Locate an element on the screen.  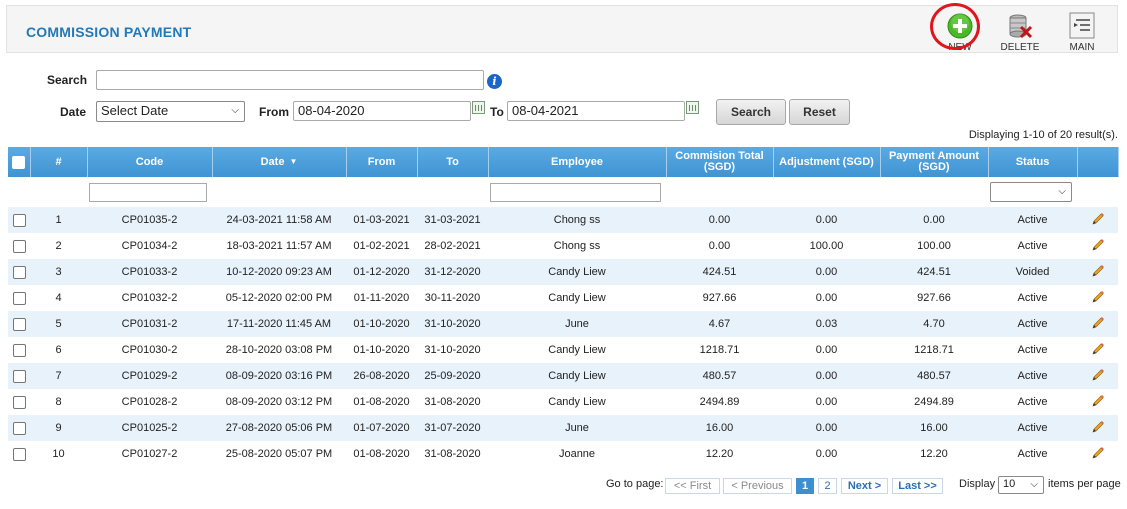
next-page-button: Next > is located at coordinates (864, 486).